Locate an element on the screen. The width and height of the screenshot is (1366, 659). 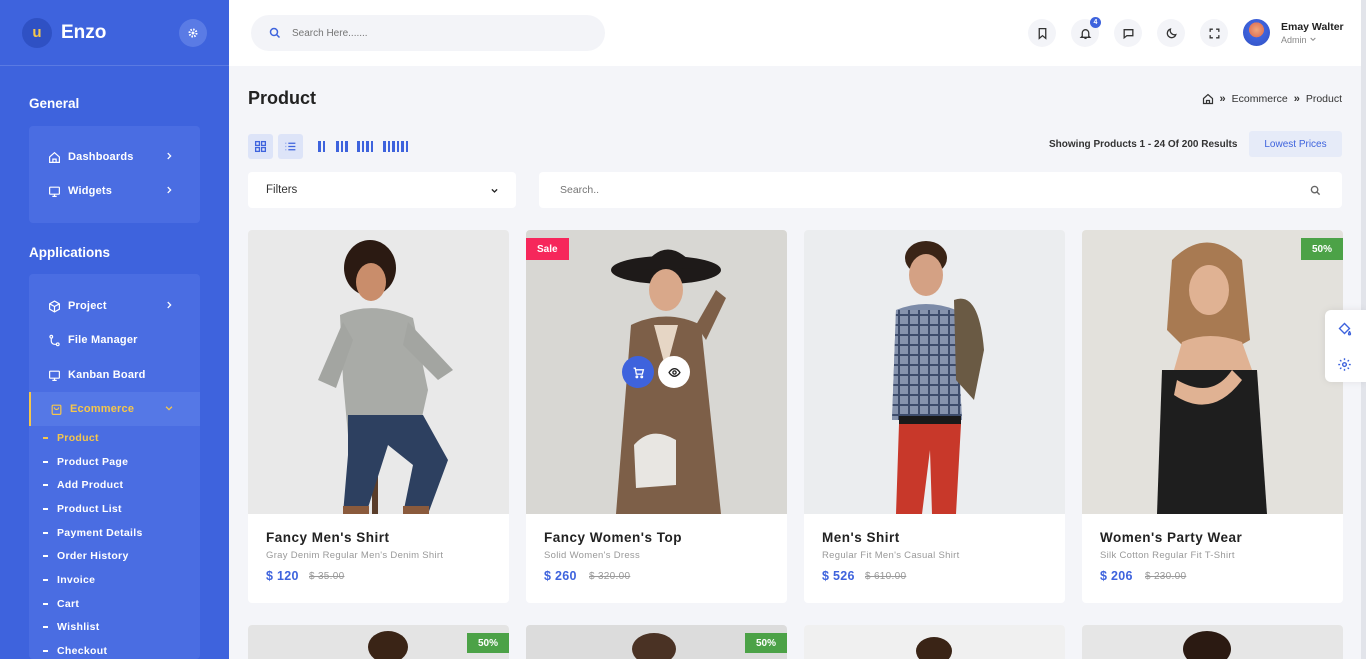
chevron-down-icon is located at coordinates (169, 408).